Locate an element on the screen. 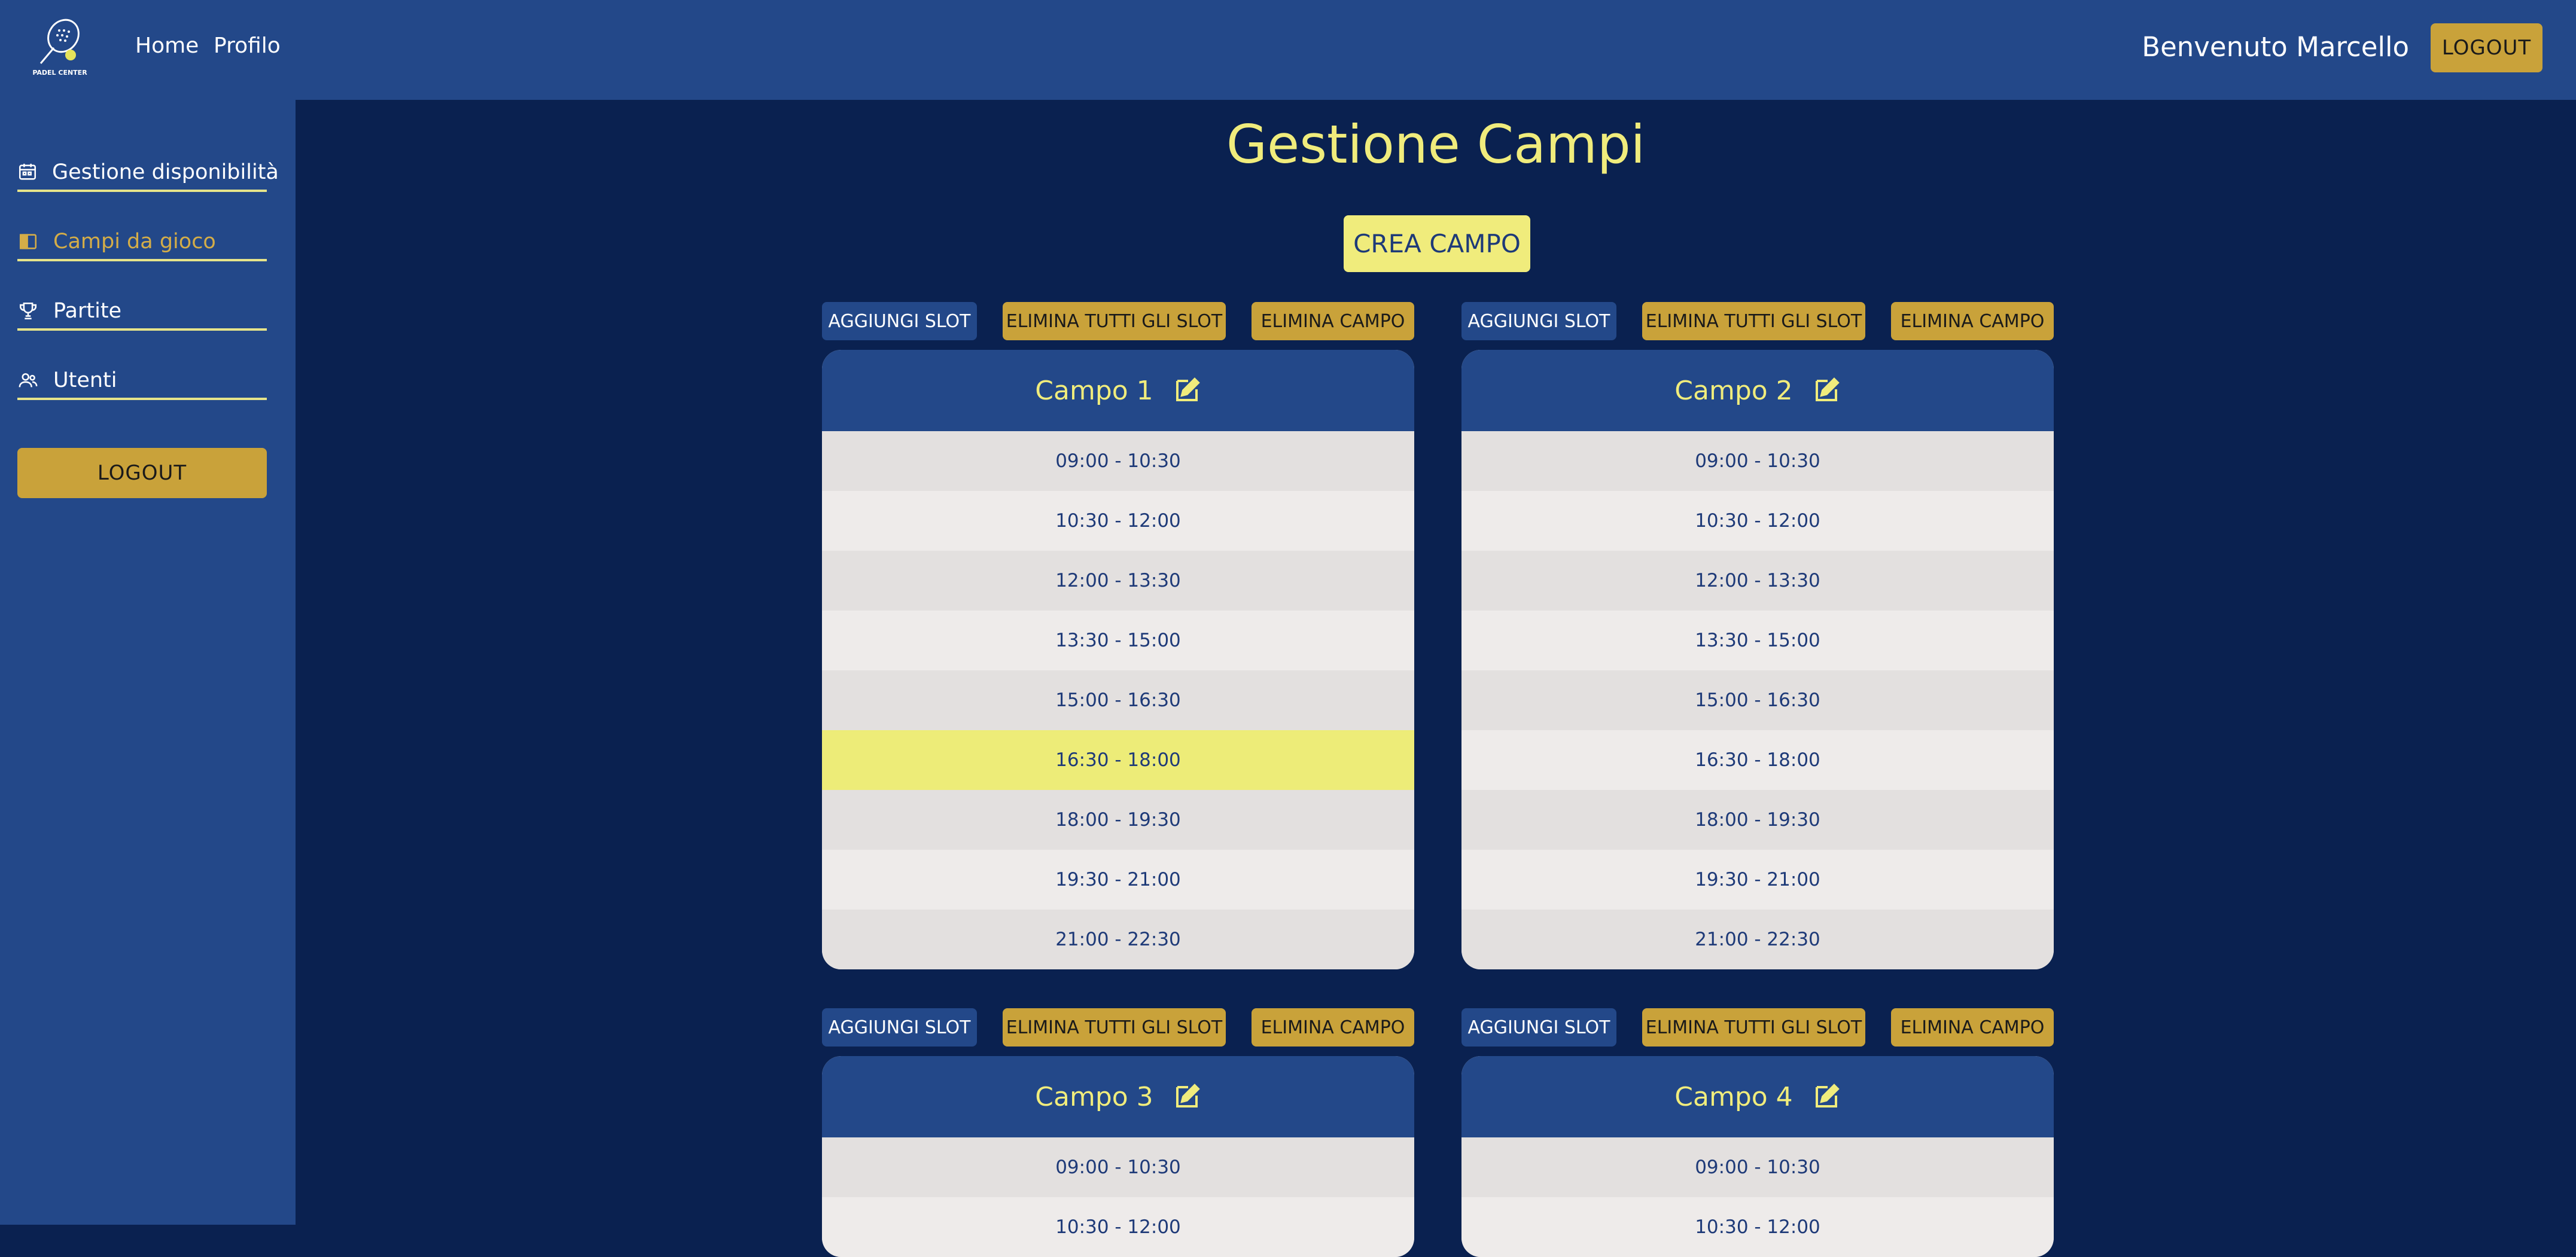  court-name: Campo 3 is located at coordinates (1094, 1096).